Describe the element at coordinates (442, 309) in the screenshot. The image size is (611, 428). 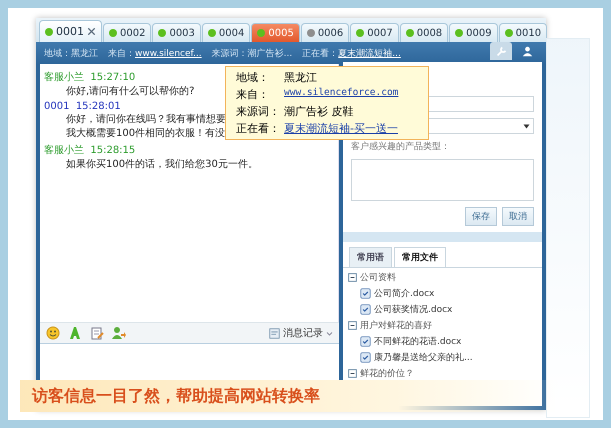
I see `file-item: 公司获奖情况.docx` at that location.